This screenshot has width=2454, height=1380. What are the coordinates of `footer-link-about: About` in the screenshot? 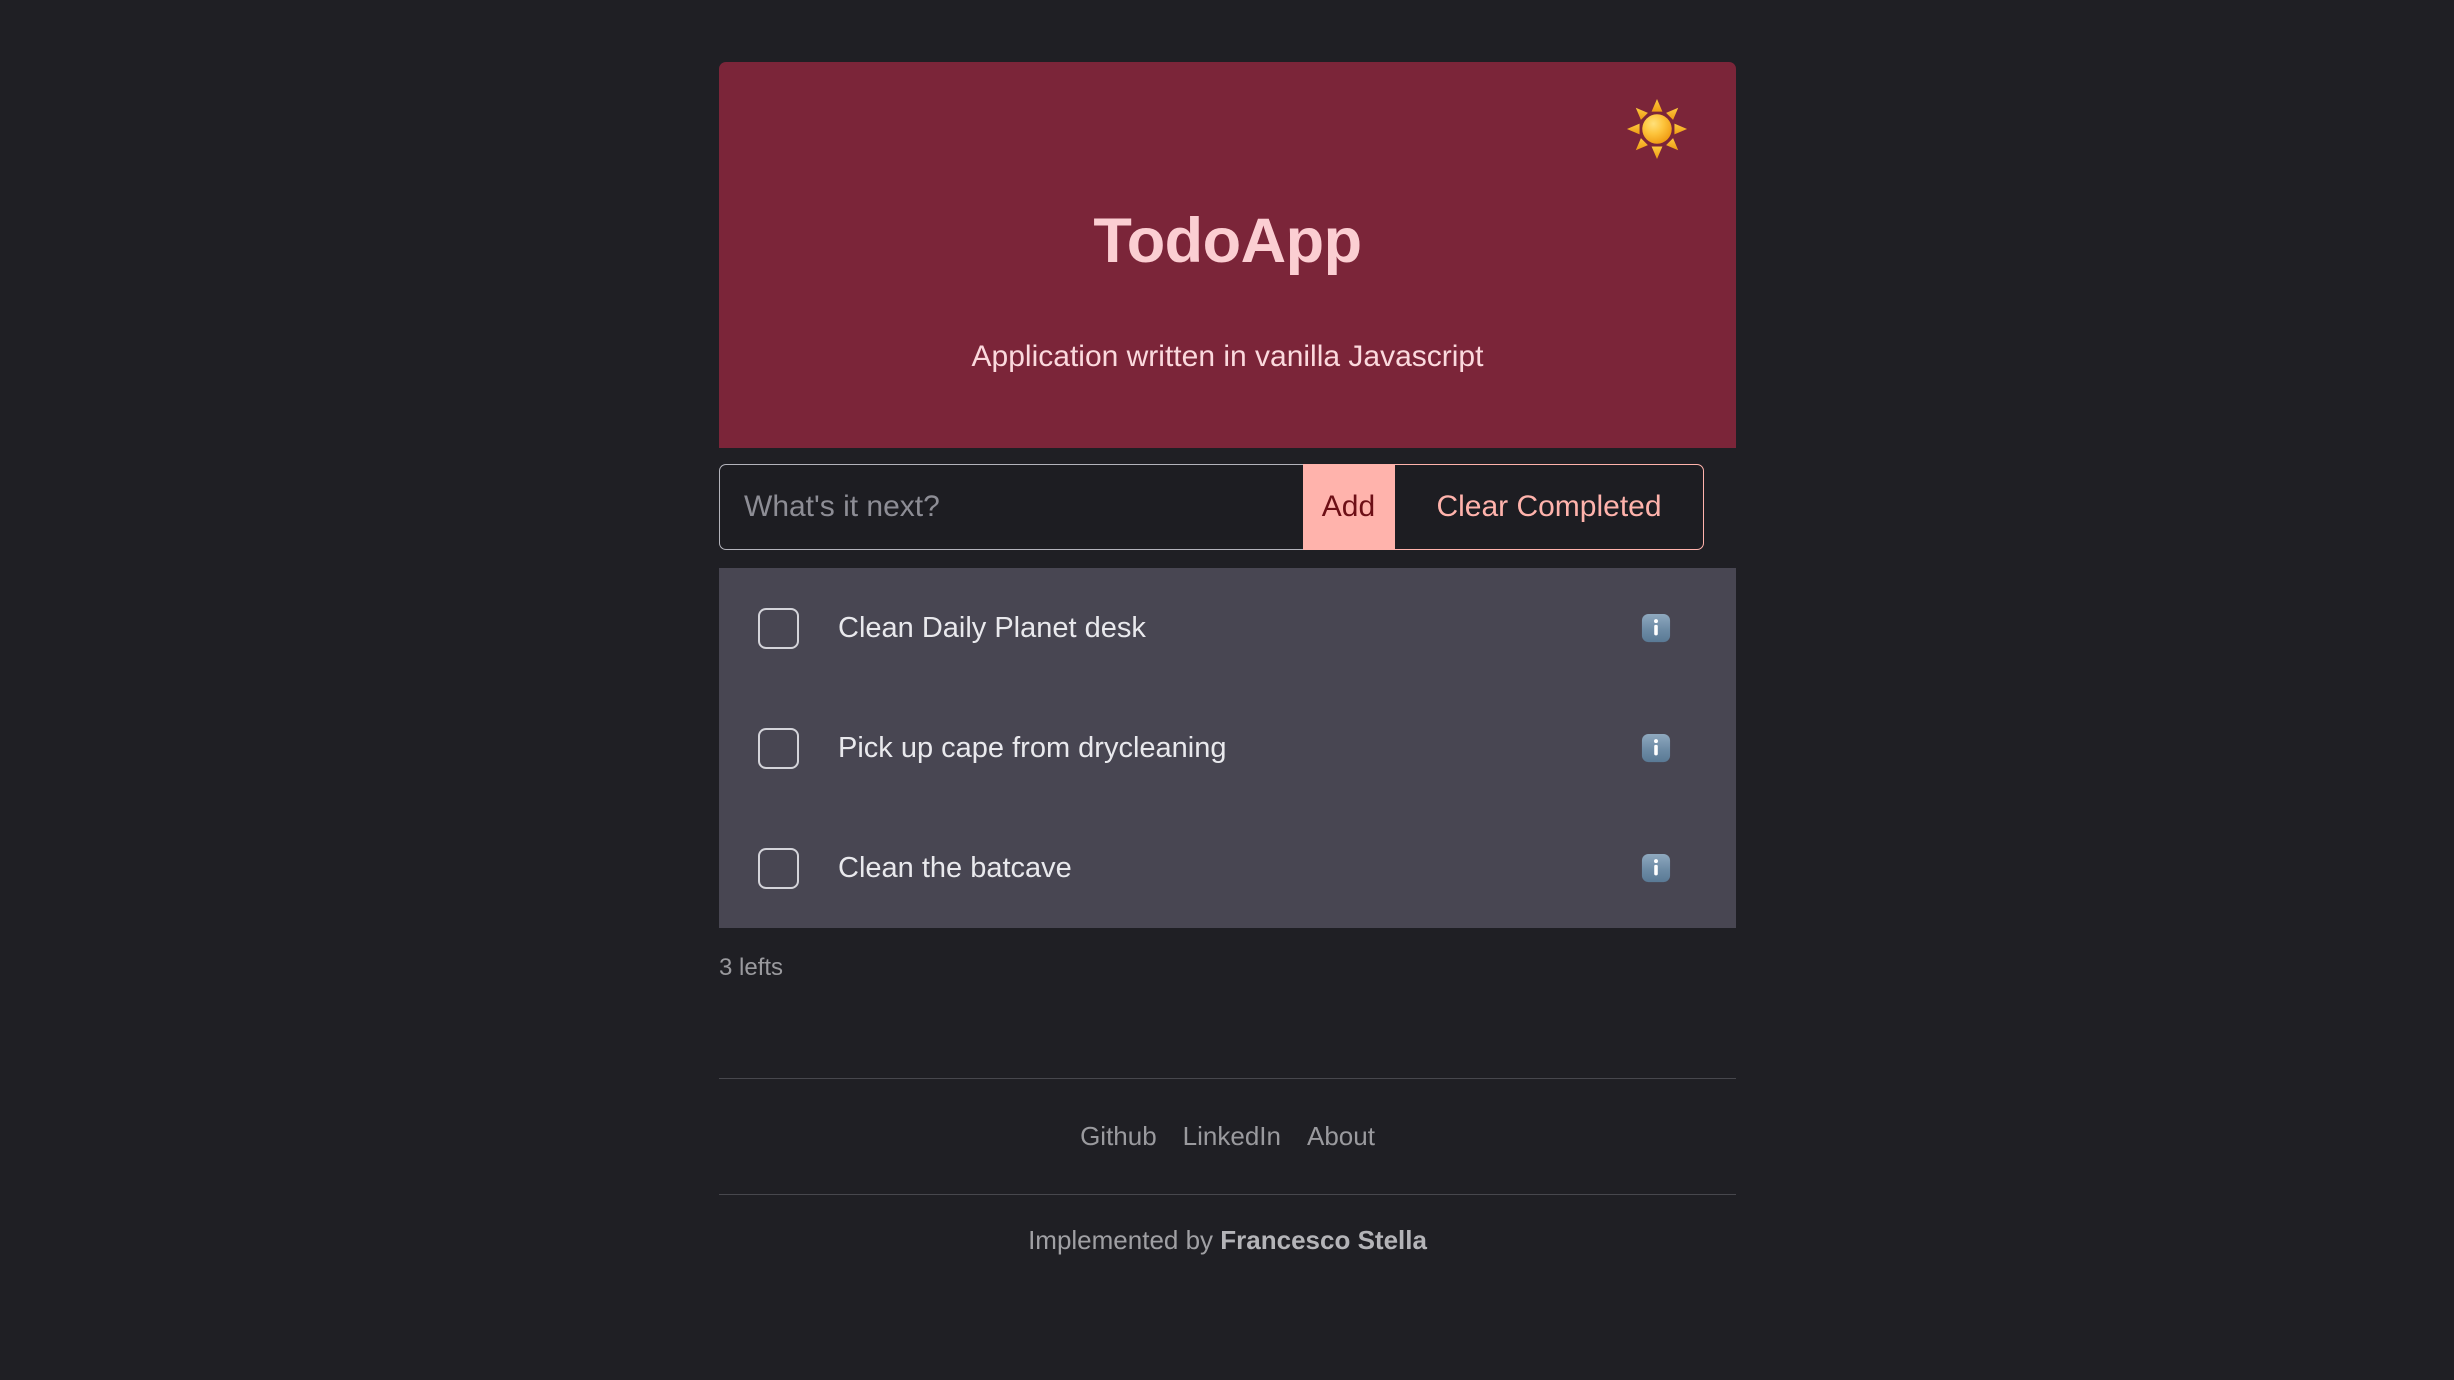 It's located at (1341, 1136).